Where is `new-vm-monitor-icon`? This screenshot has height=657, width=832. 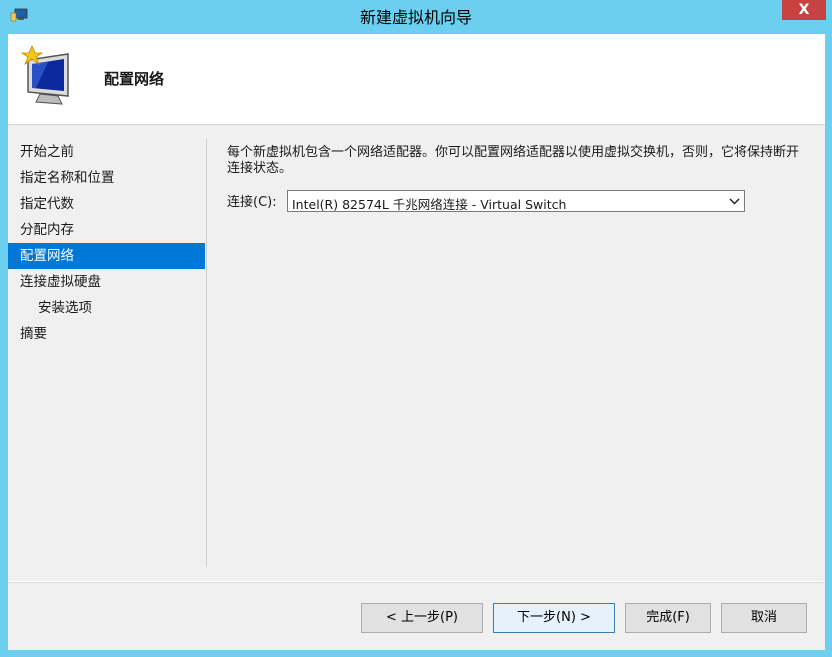 new-vm-monitor-icon is located at coordinates (44, 74).